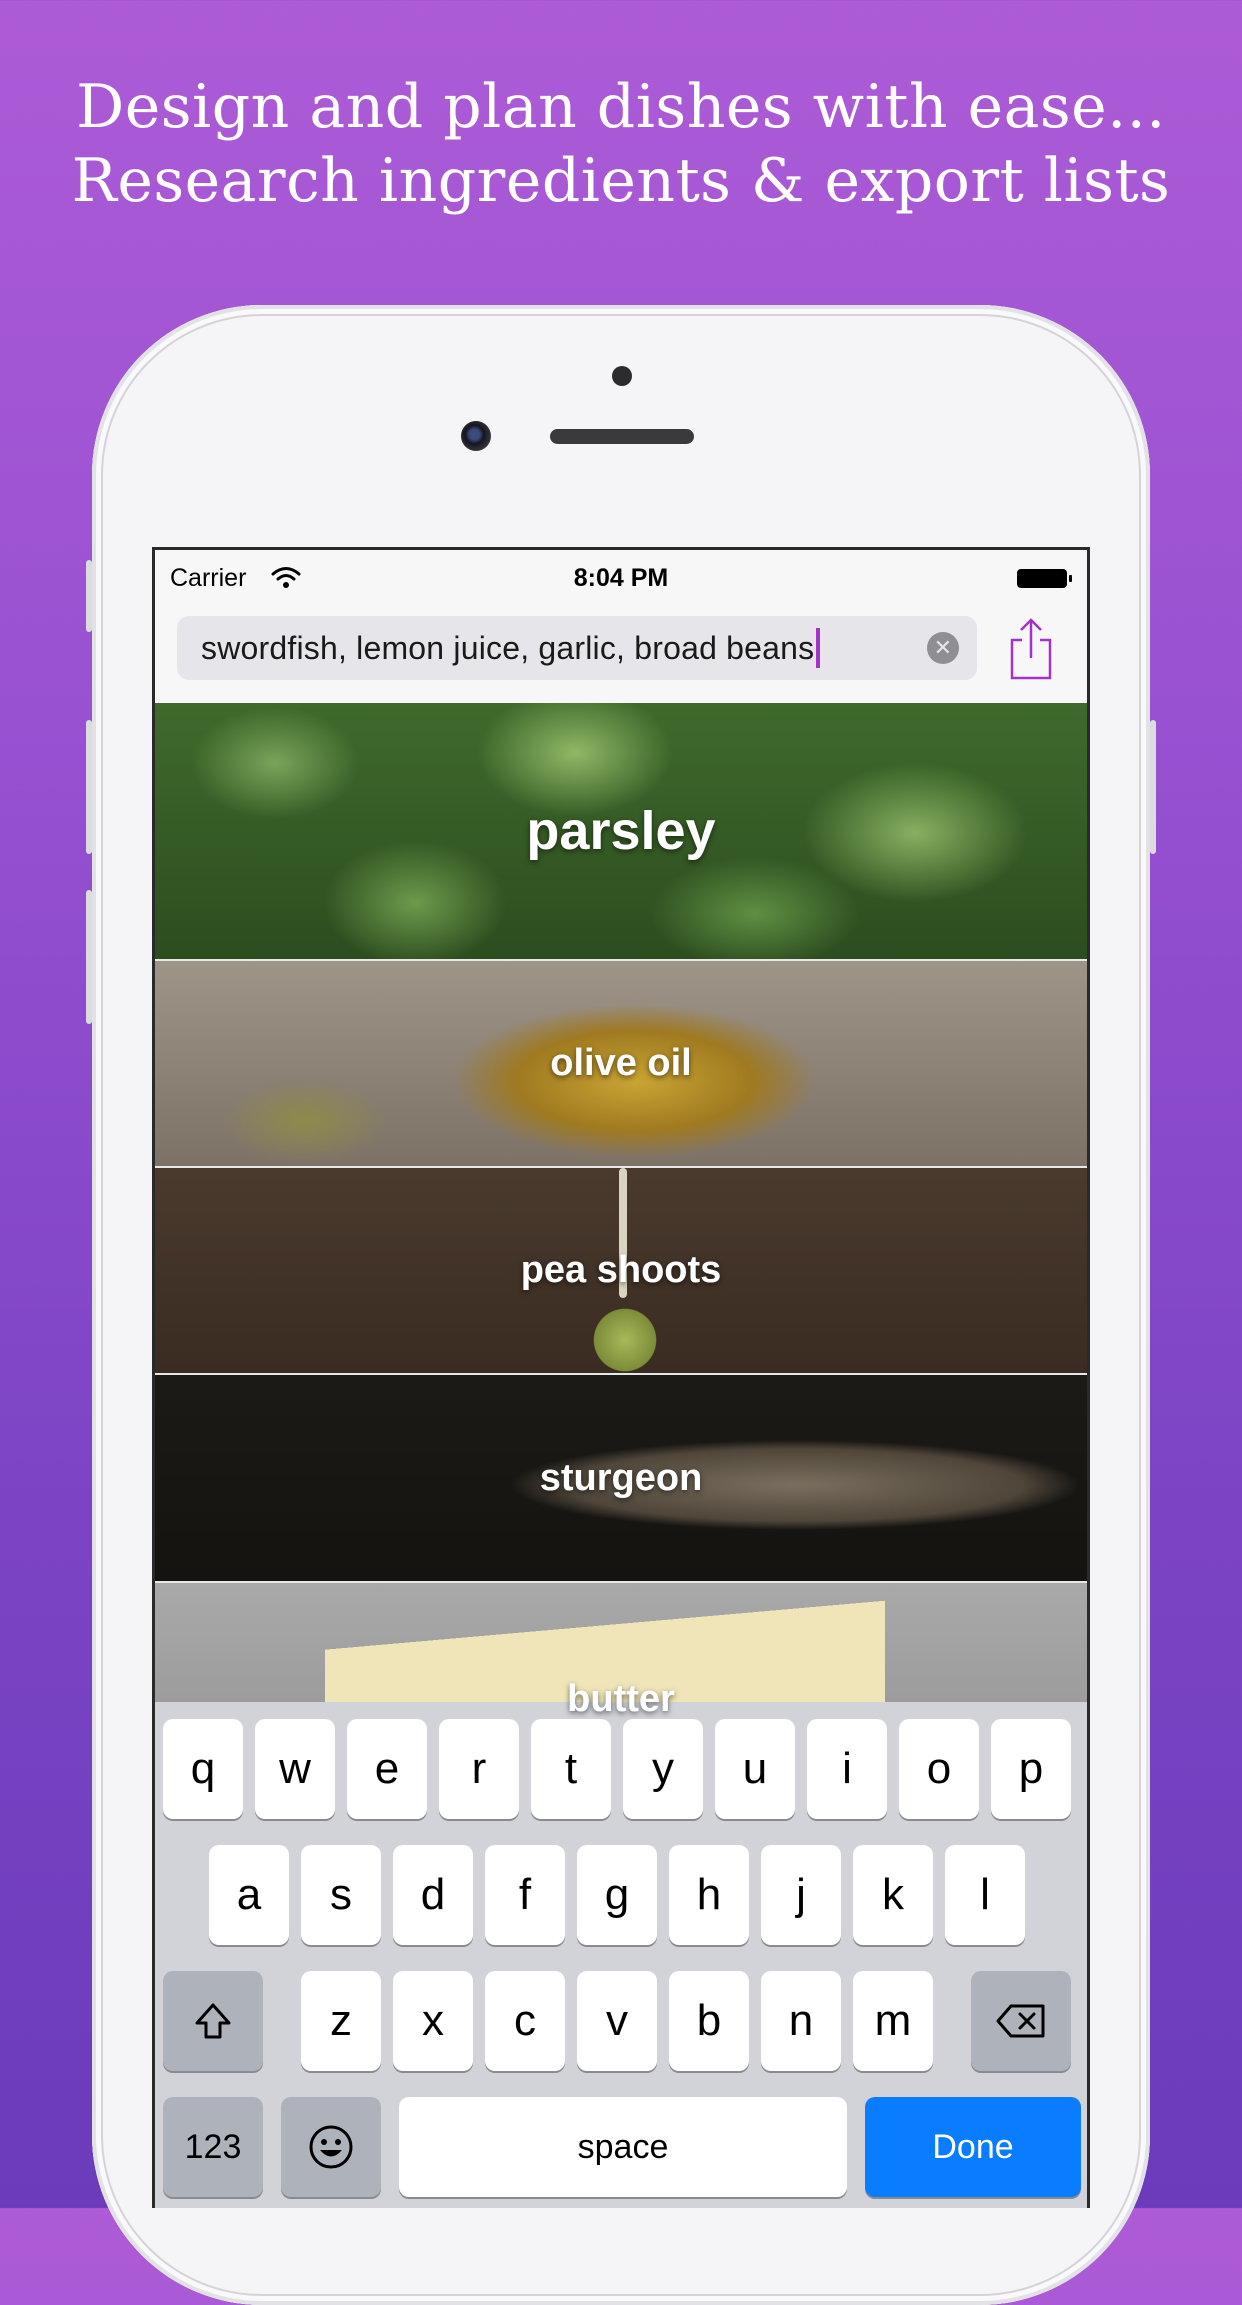  I want to click on key-j: j, so click(801, 1895).